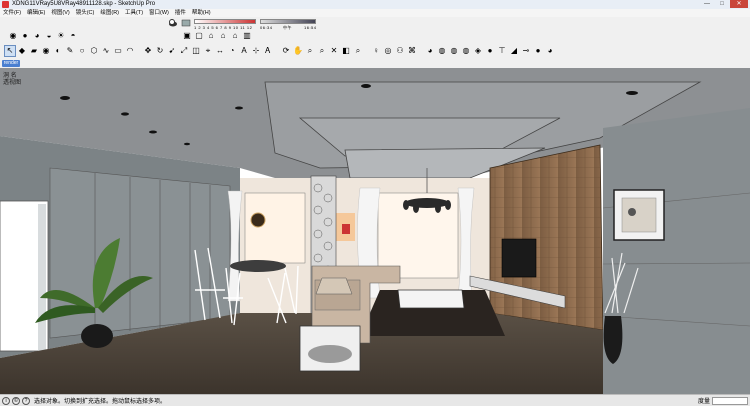 Image resolution: width=750 pixels, height=406 pixels. Describe the element at coordinates (442, 51) in the screenshot. I see `terrain-icon: ◍` at that location.